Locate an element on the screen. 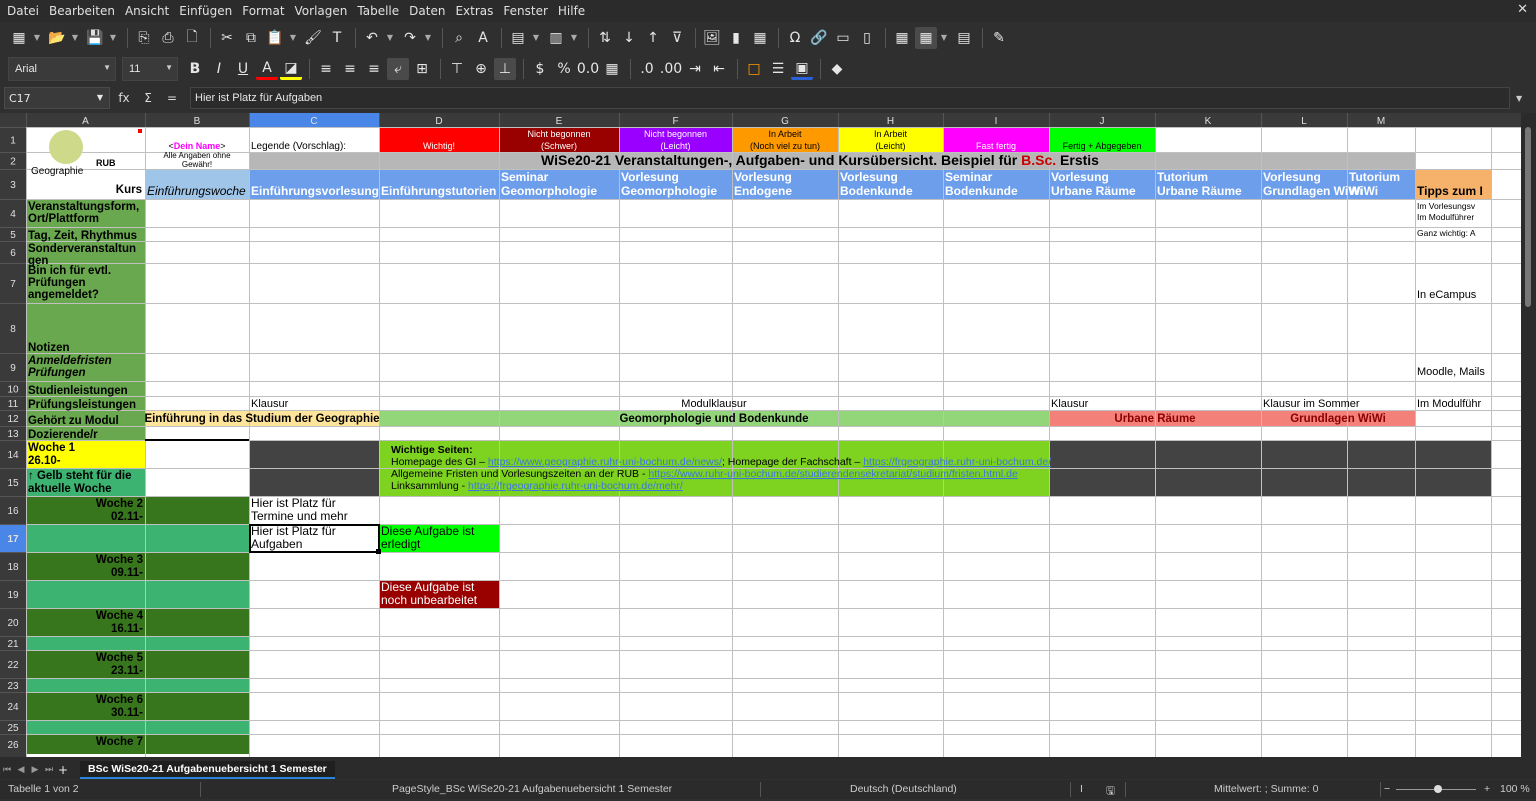  spelling-icon: A is located at coordinates (483, 38).